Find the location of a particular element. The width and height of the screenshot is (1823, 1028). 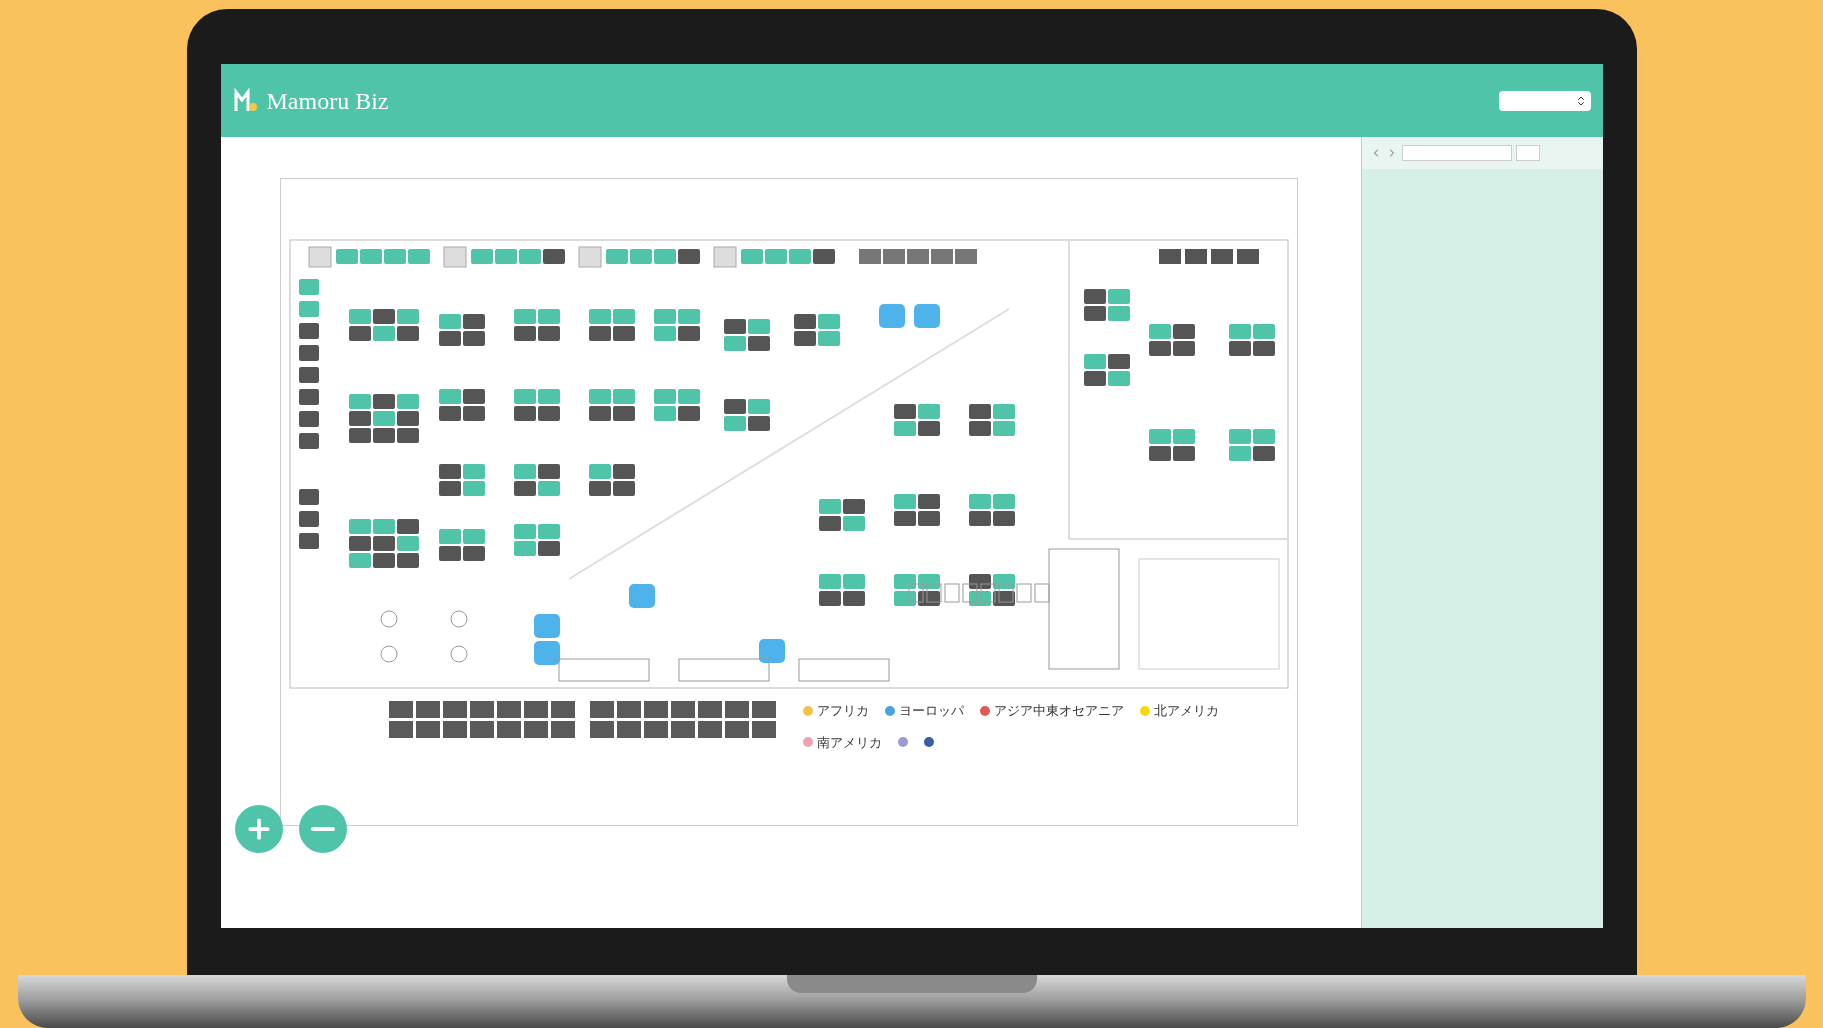

zoom-out-button is located at coordinates (322, 829).